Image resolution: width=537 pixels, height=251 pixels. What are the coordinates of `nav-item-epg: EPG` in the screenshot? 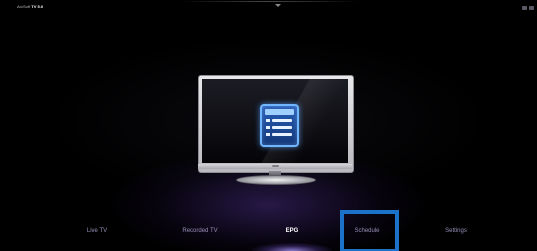 It's located at (292, 231).